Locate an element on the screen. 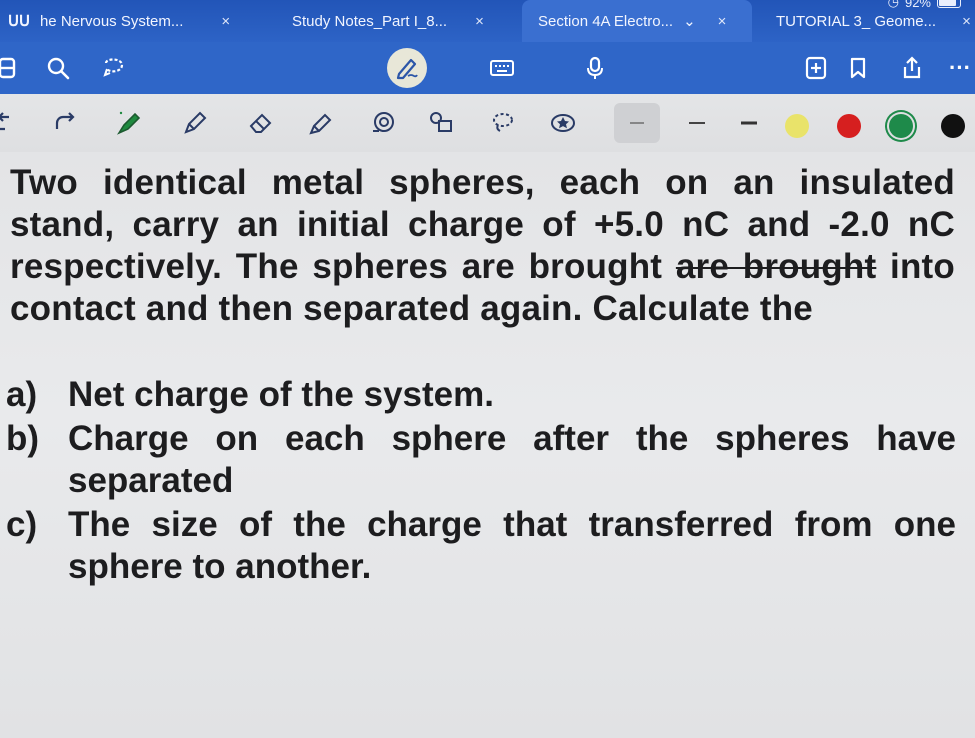 Image resolution: width=975 pixels, height=738 pixels. color-swatch-red is located at coordinates (849, 126).